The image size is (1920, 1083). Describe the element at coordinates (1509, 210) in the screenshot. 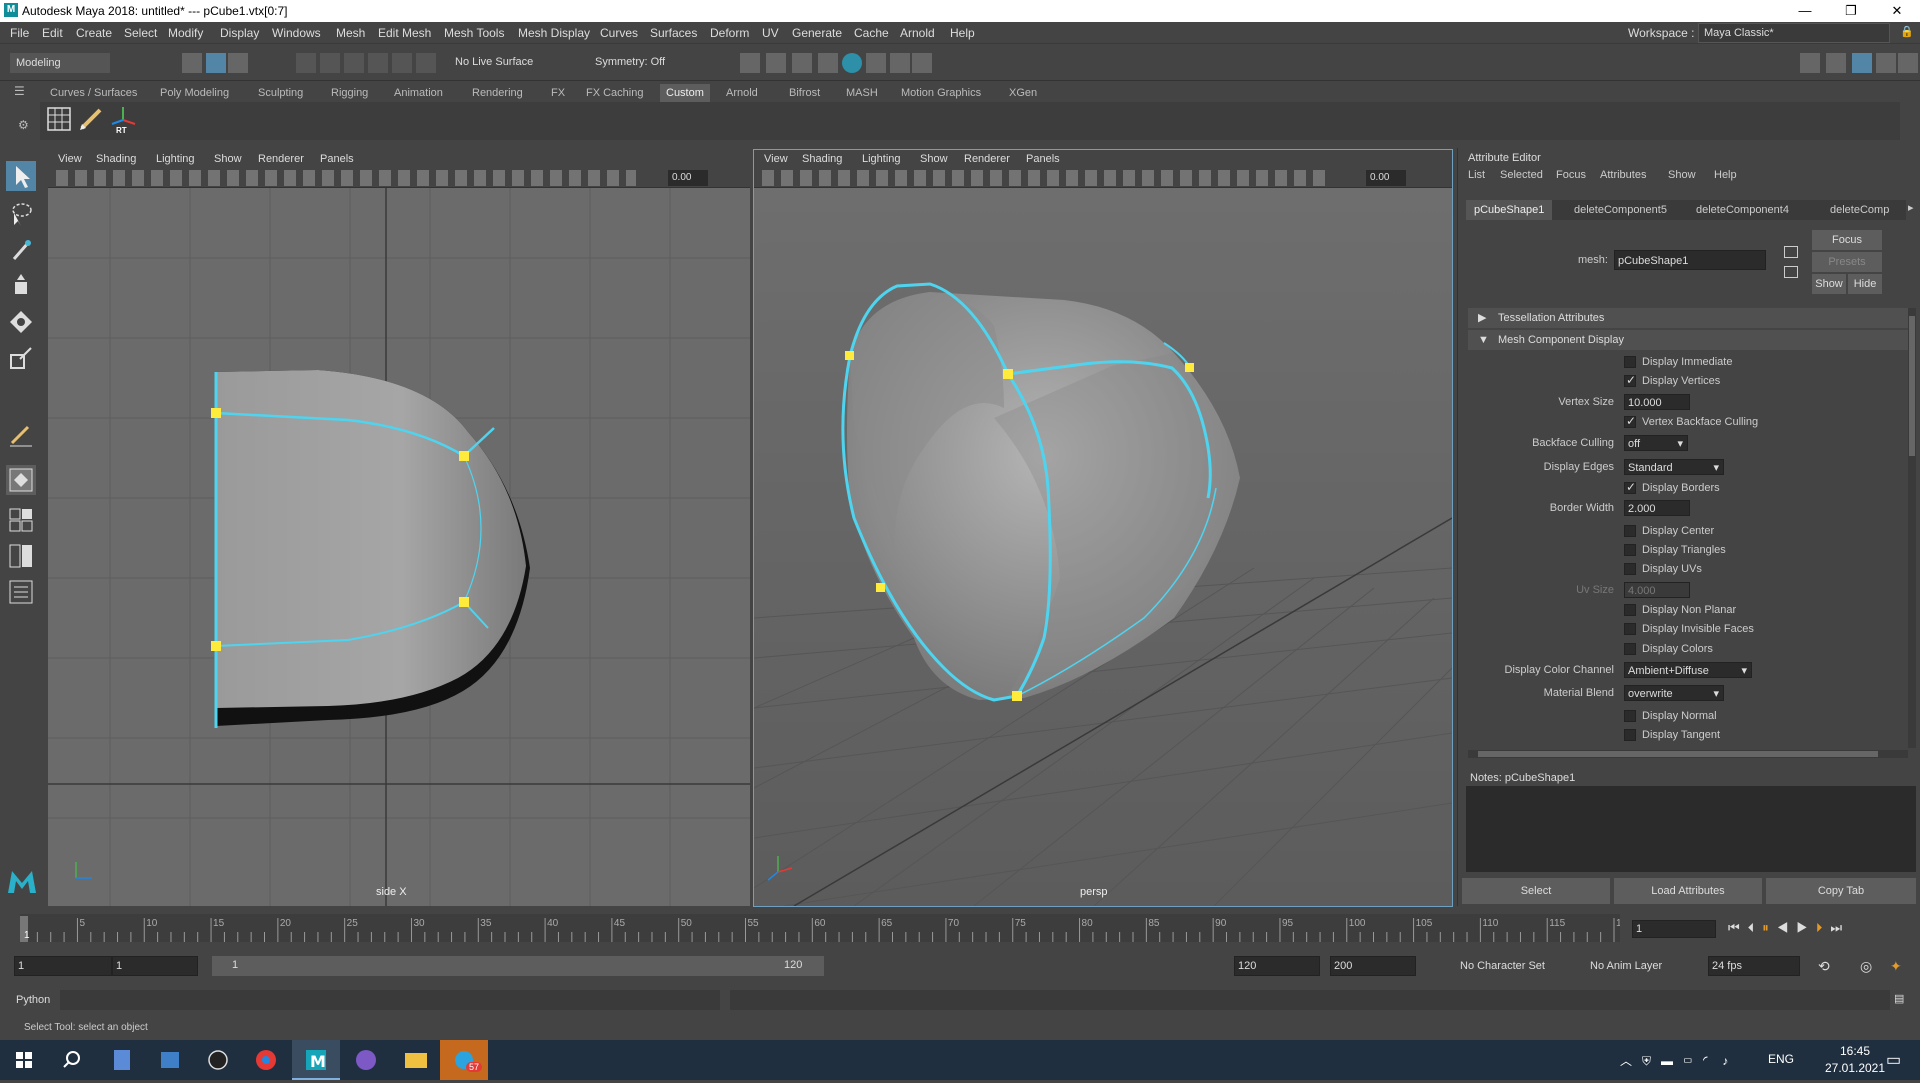

I see `ae-tab-pcubeshape1: pCubeShape1` at that location.